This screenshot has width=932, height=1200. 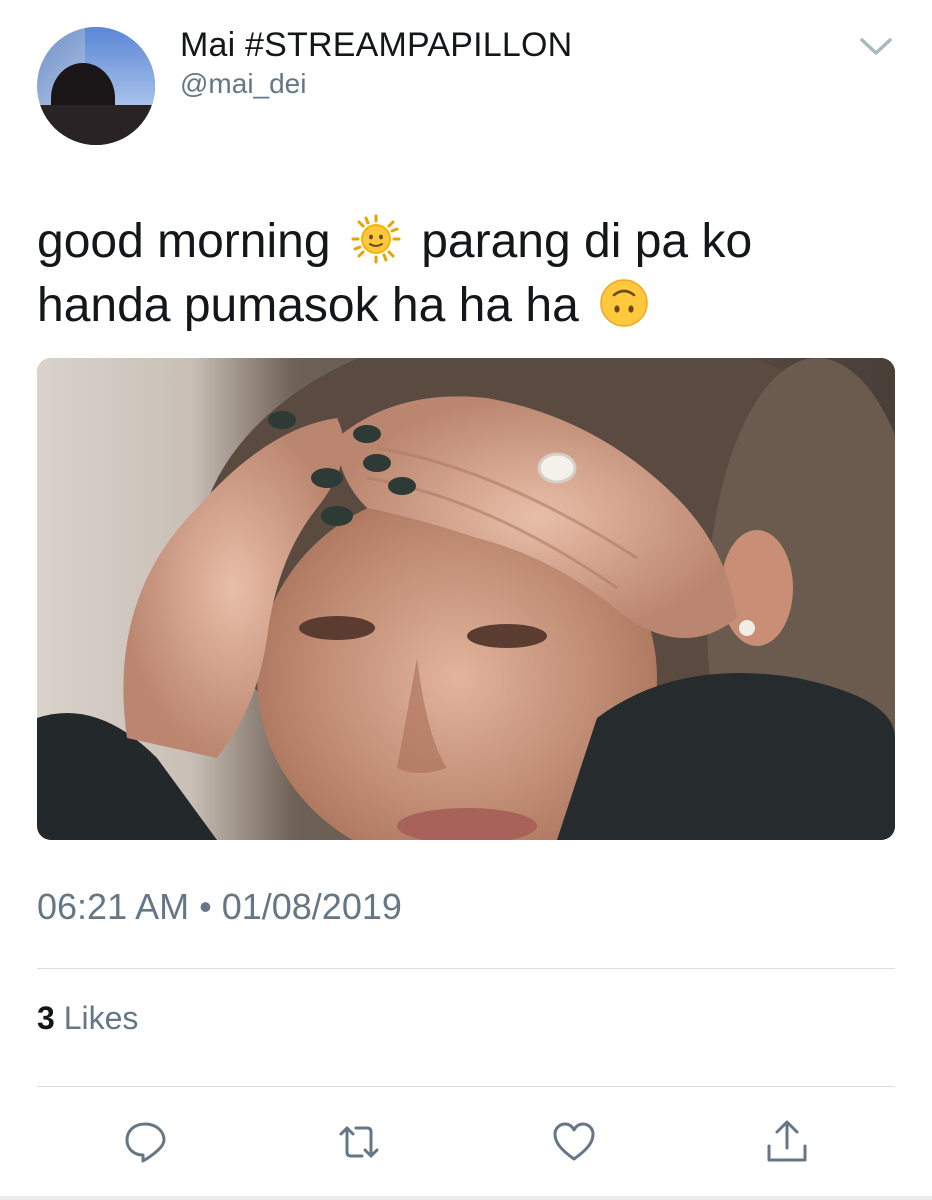 I want to click on likes-count: 3 Likes, so click(x=87, y=1018).